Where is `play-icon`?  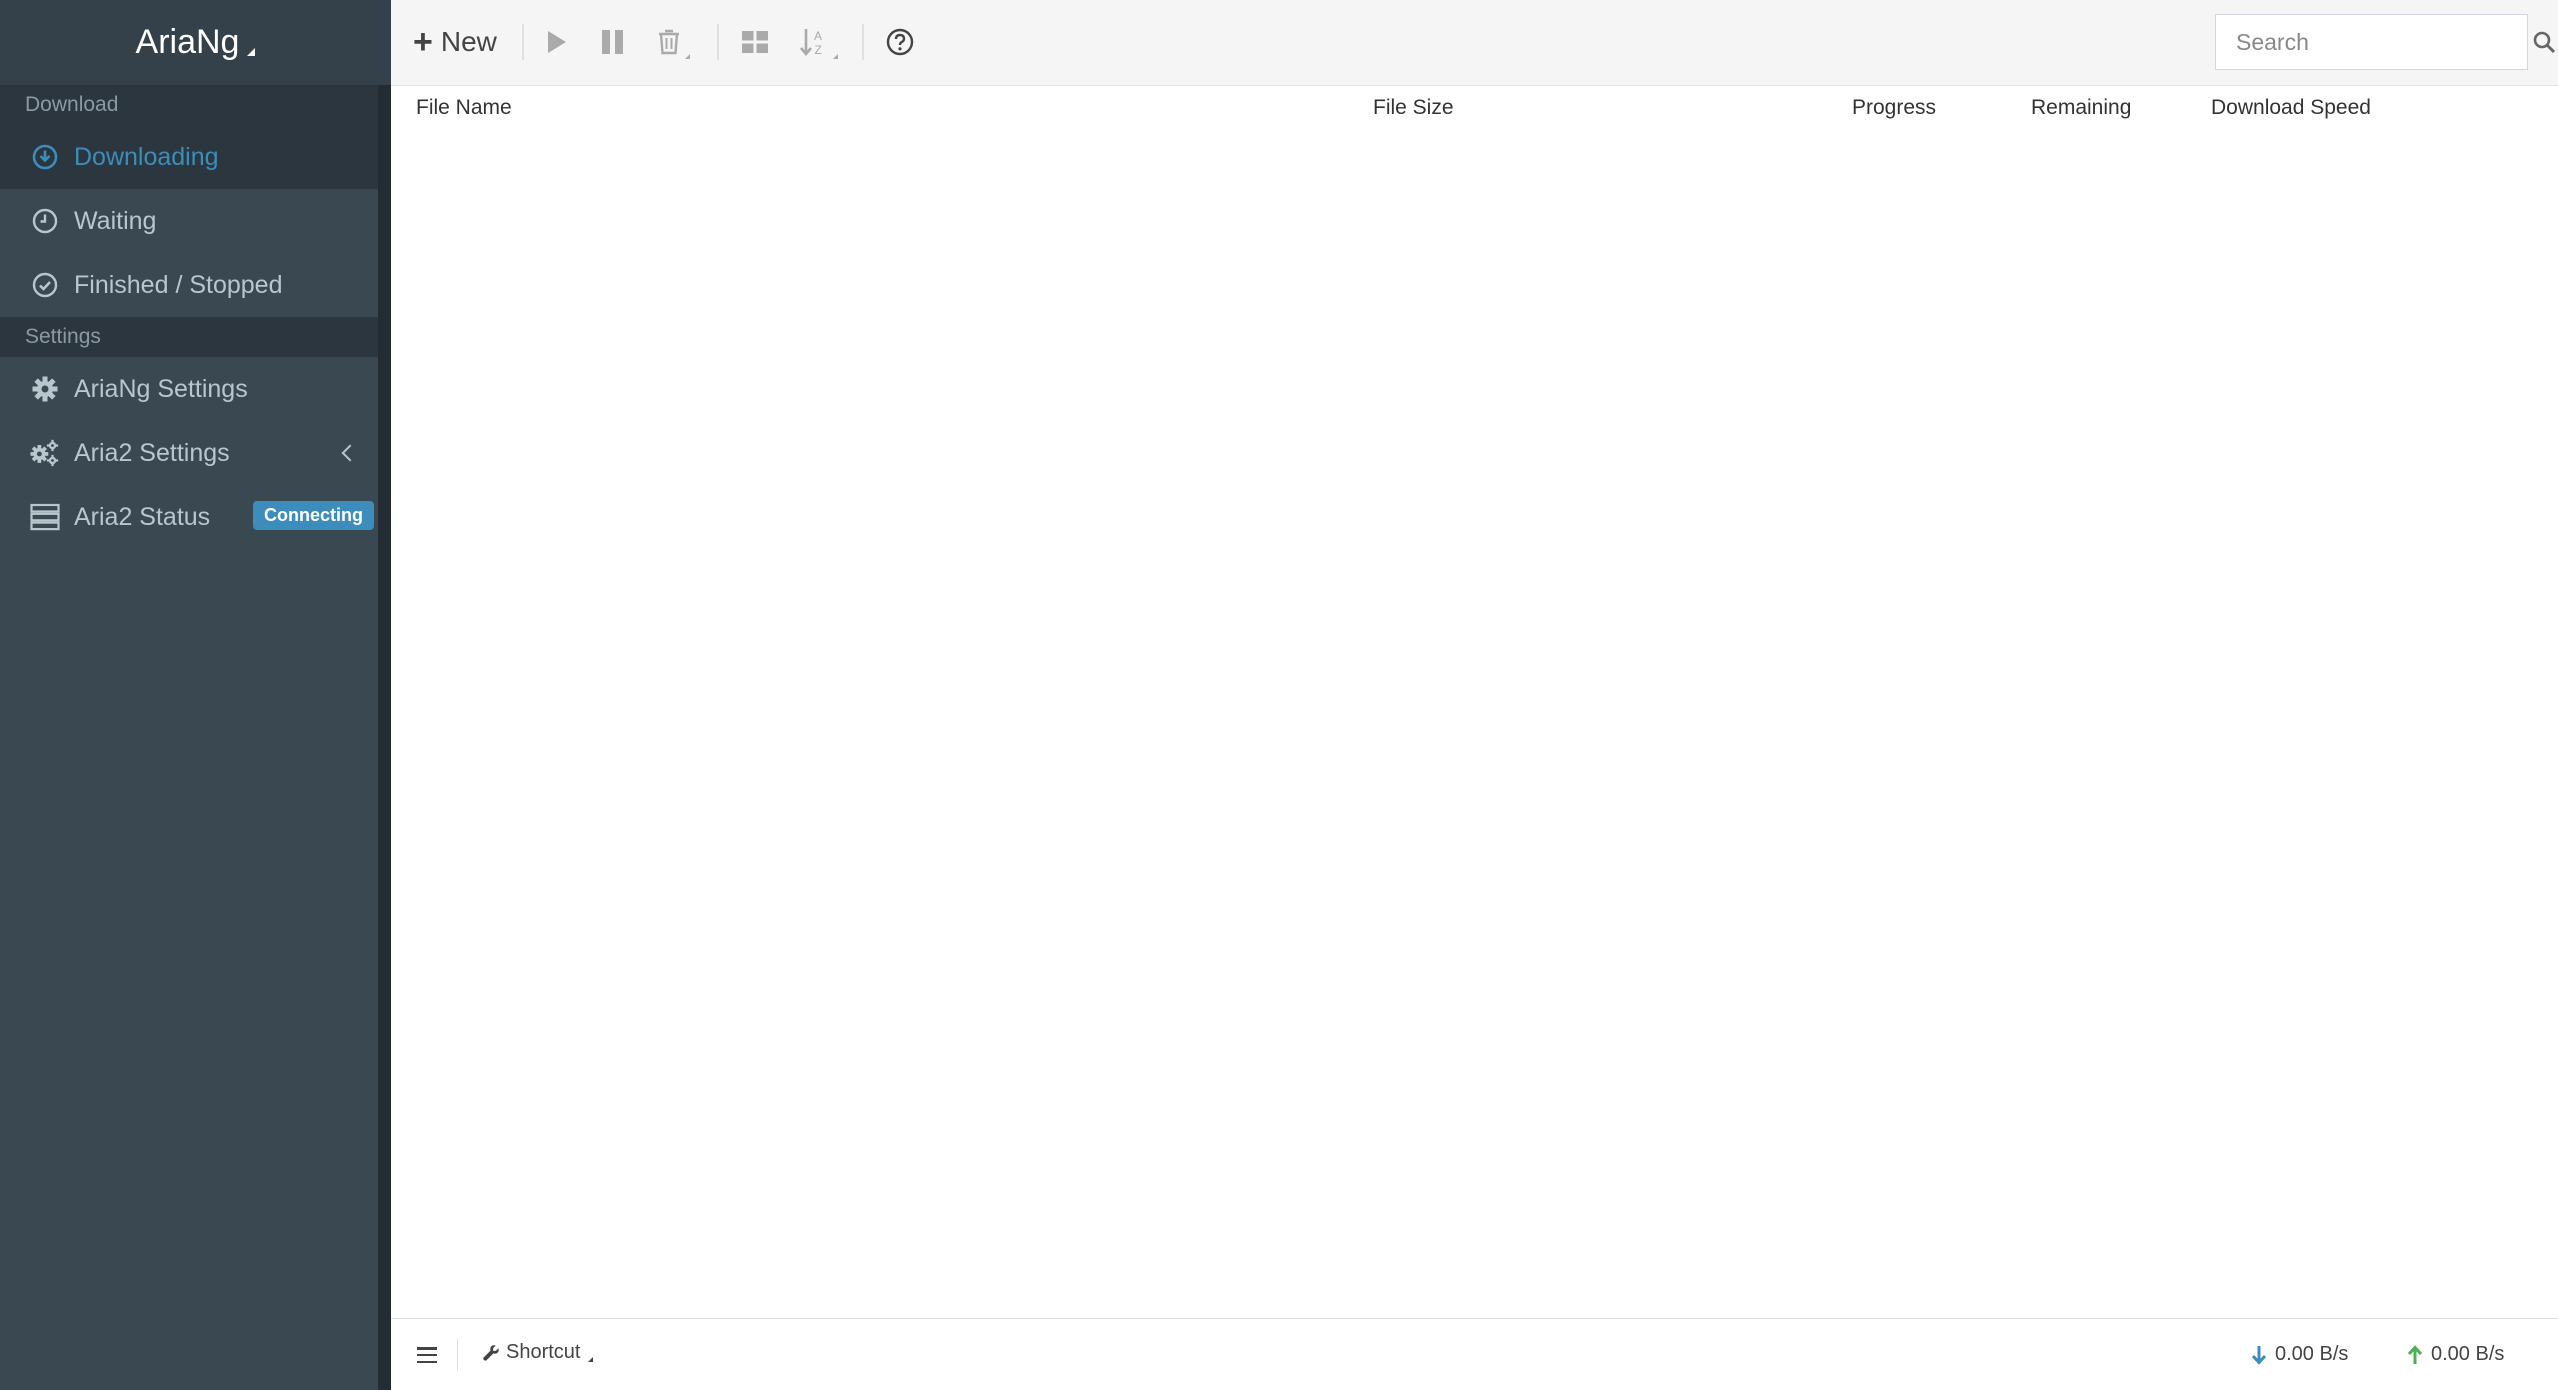 play-icon is located at coordinates (557, 42).